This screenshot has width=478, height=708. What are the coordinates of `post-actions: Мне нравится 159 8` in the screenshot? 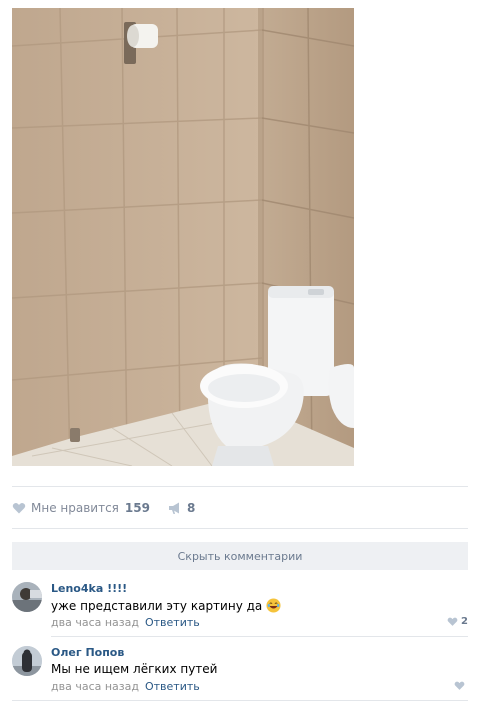 It's located at (112, 508).